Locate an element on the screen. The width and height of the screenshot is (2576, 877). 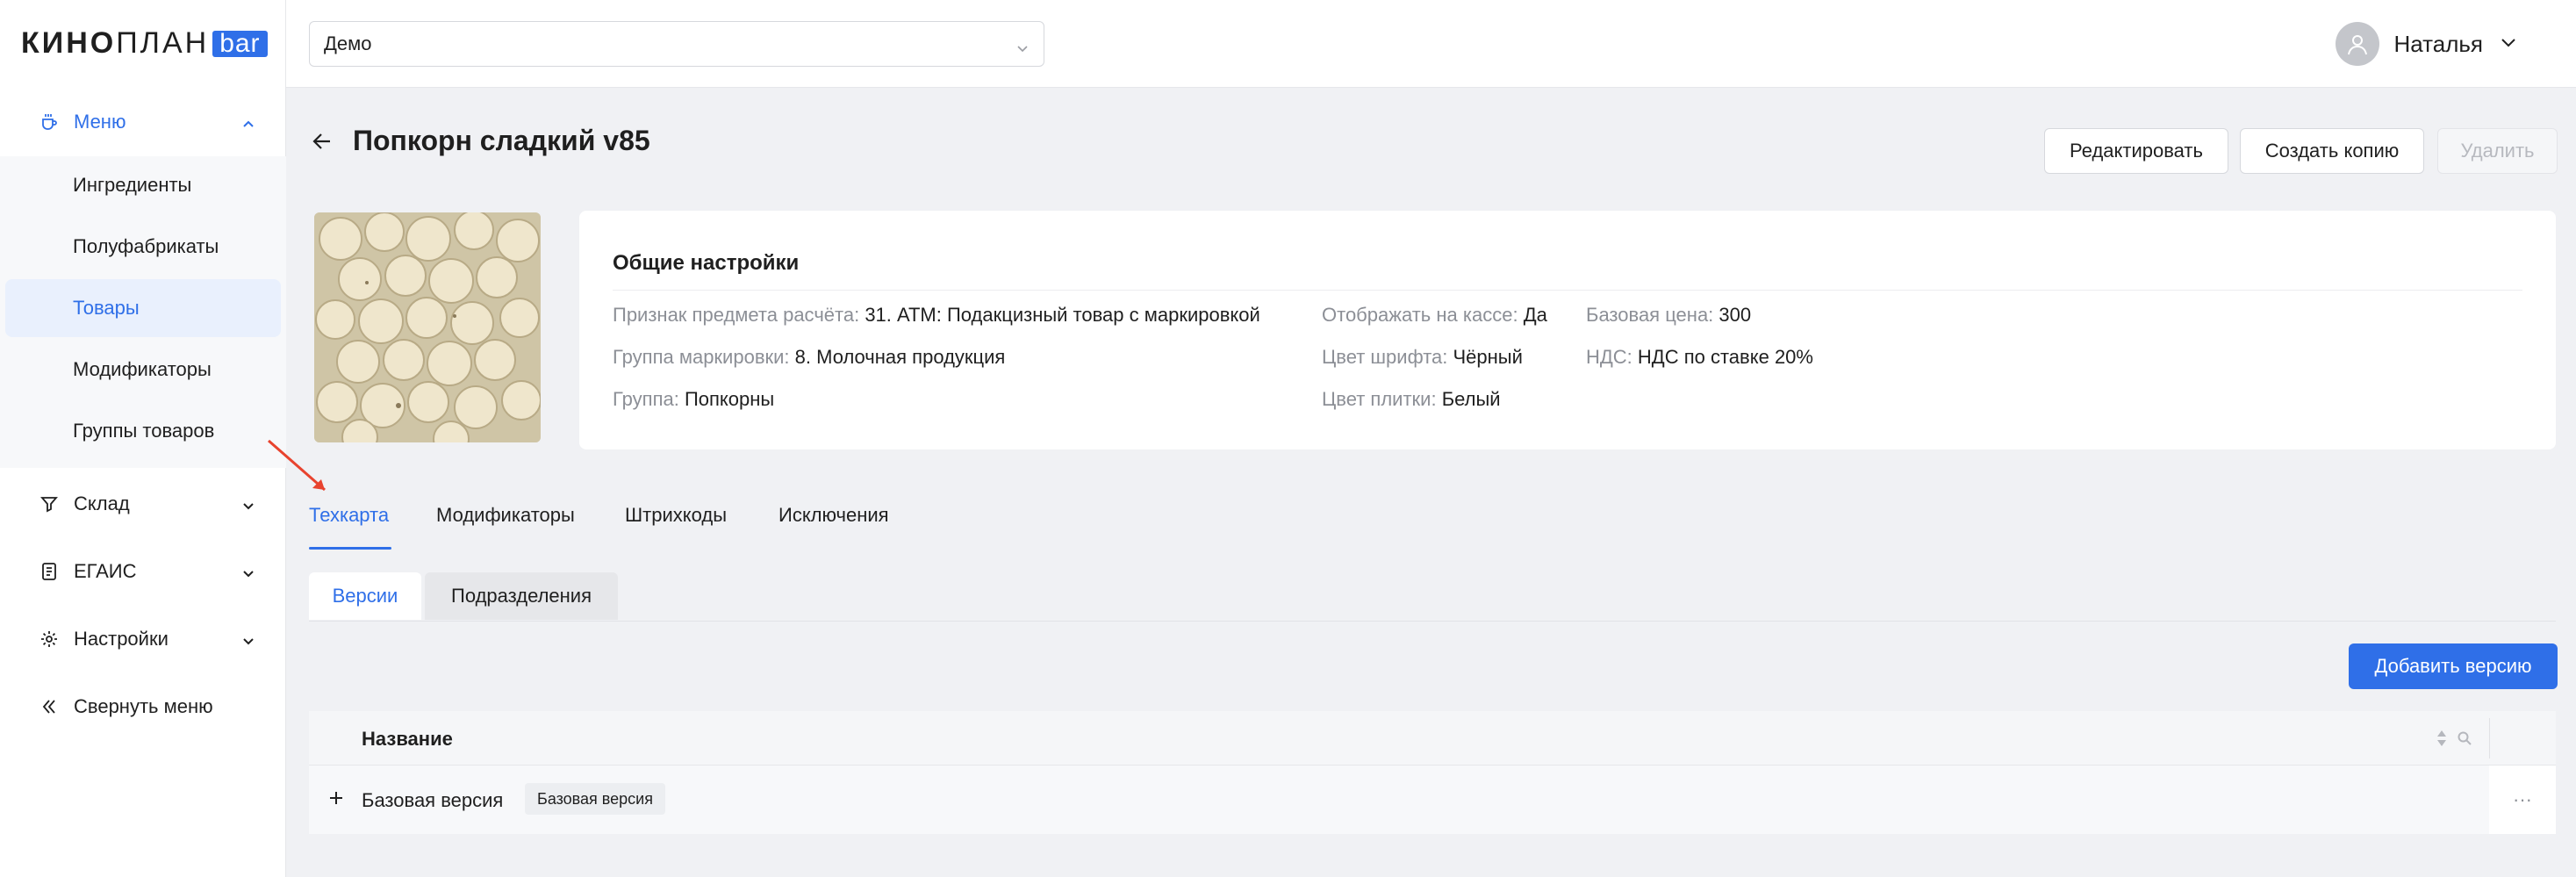
top-bar: Демо Наталья is located at coordinates (1431, 44).